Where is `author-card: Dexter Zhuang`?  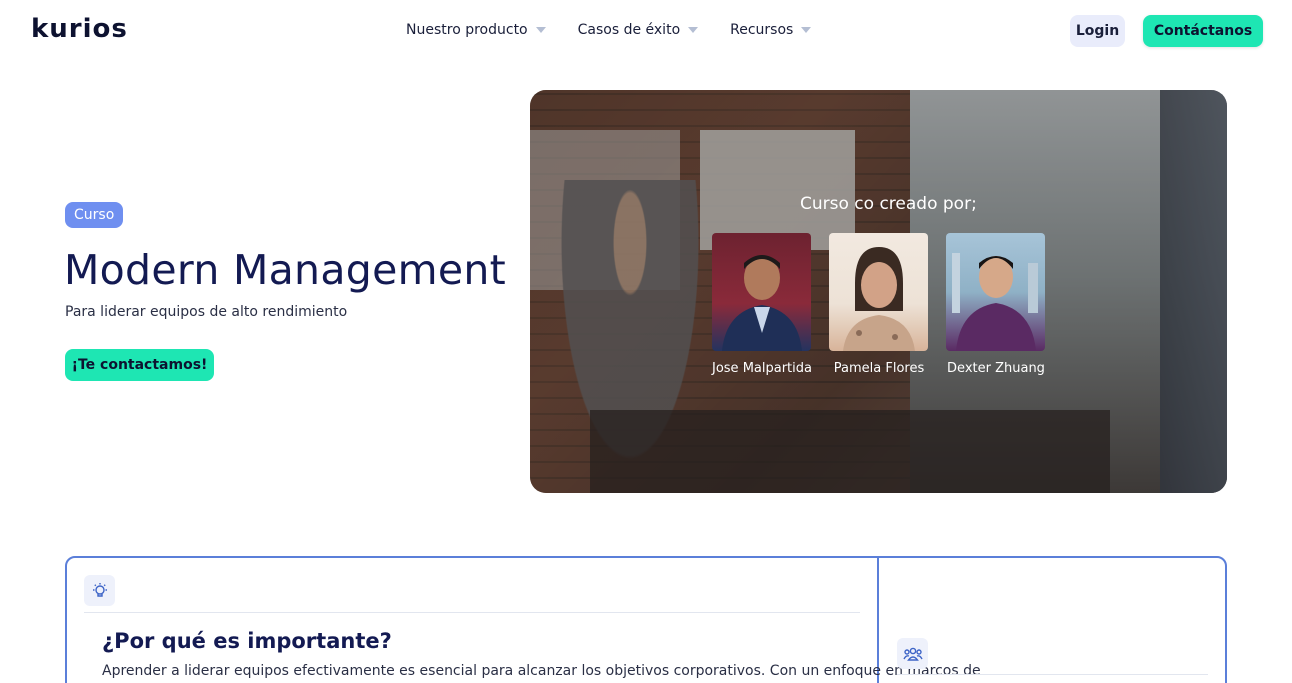 author-card: Dexter Zhuang is located at coordinates (996, 304).